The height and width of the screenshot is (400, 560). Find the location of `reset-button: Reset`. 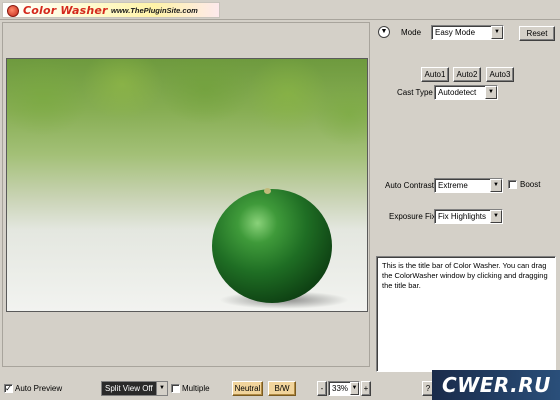

reset-button: Reset is located at coordinates (537, 33).